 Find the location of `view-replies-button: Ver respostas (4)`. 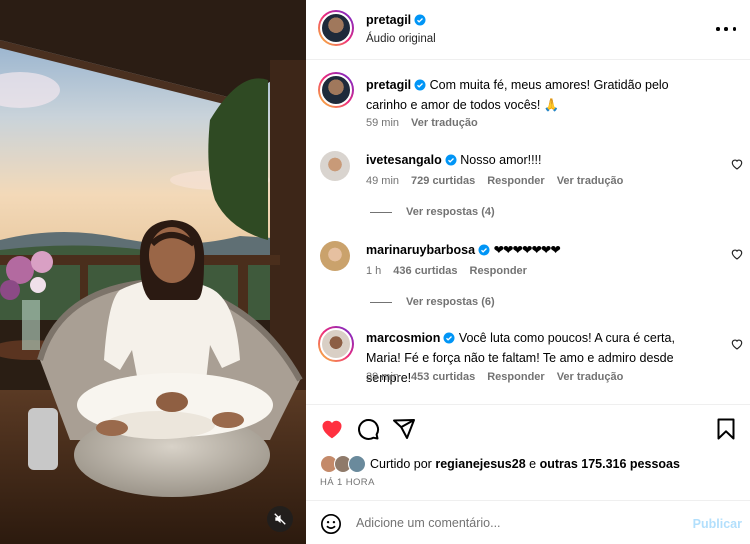

view-replies-button: Ver respostas (4) is located at coordinates (432, 212).